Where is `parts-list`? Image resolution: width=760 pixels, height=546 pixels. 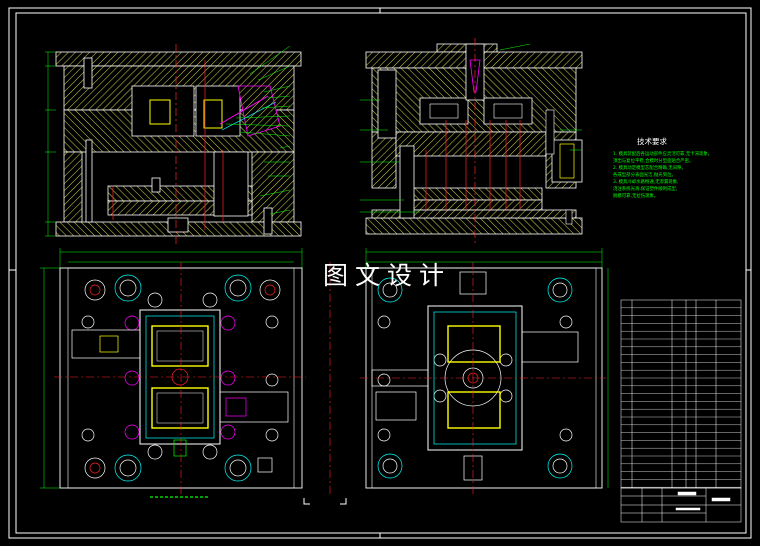 parts-list is located at coordinates (681, 394).